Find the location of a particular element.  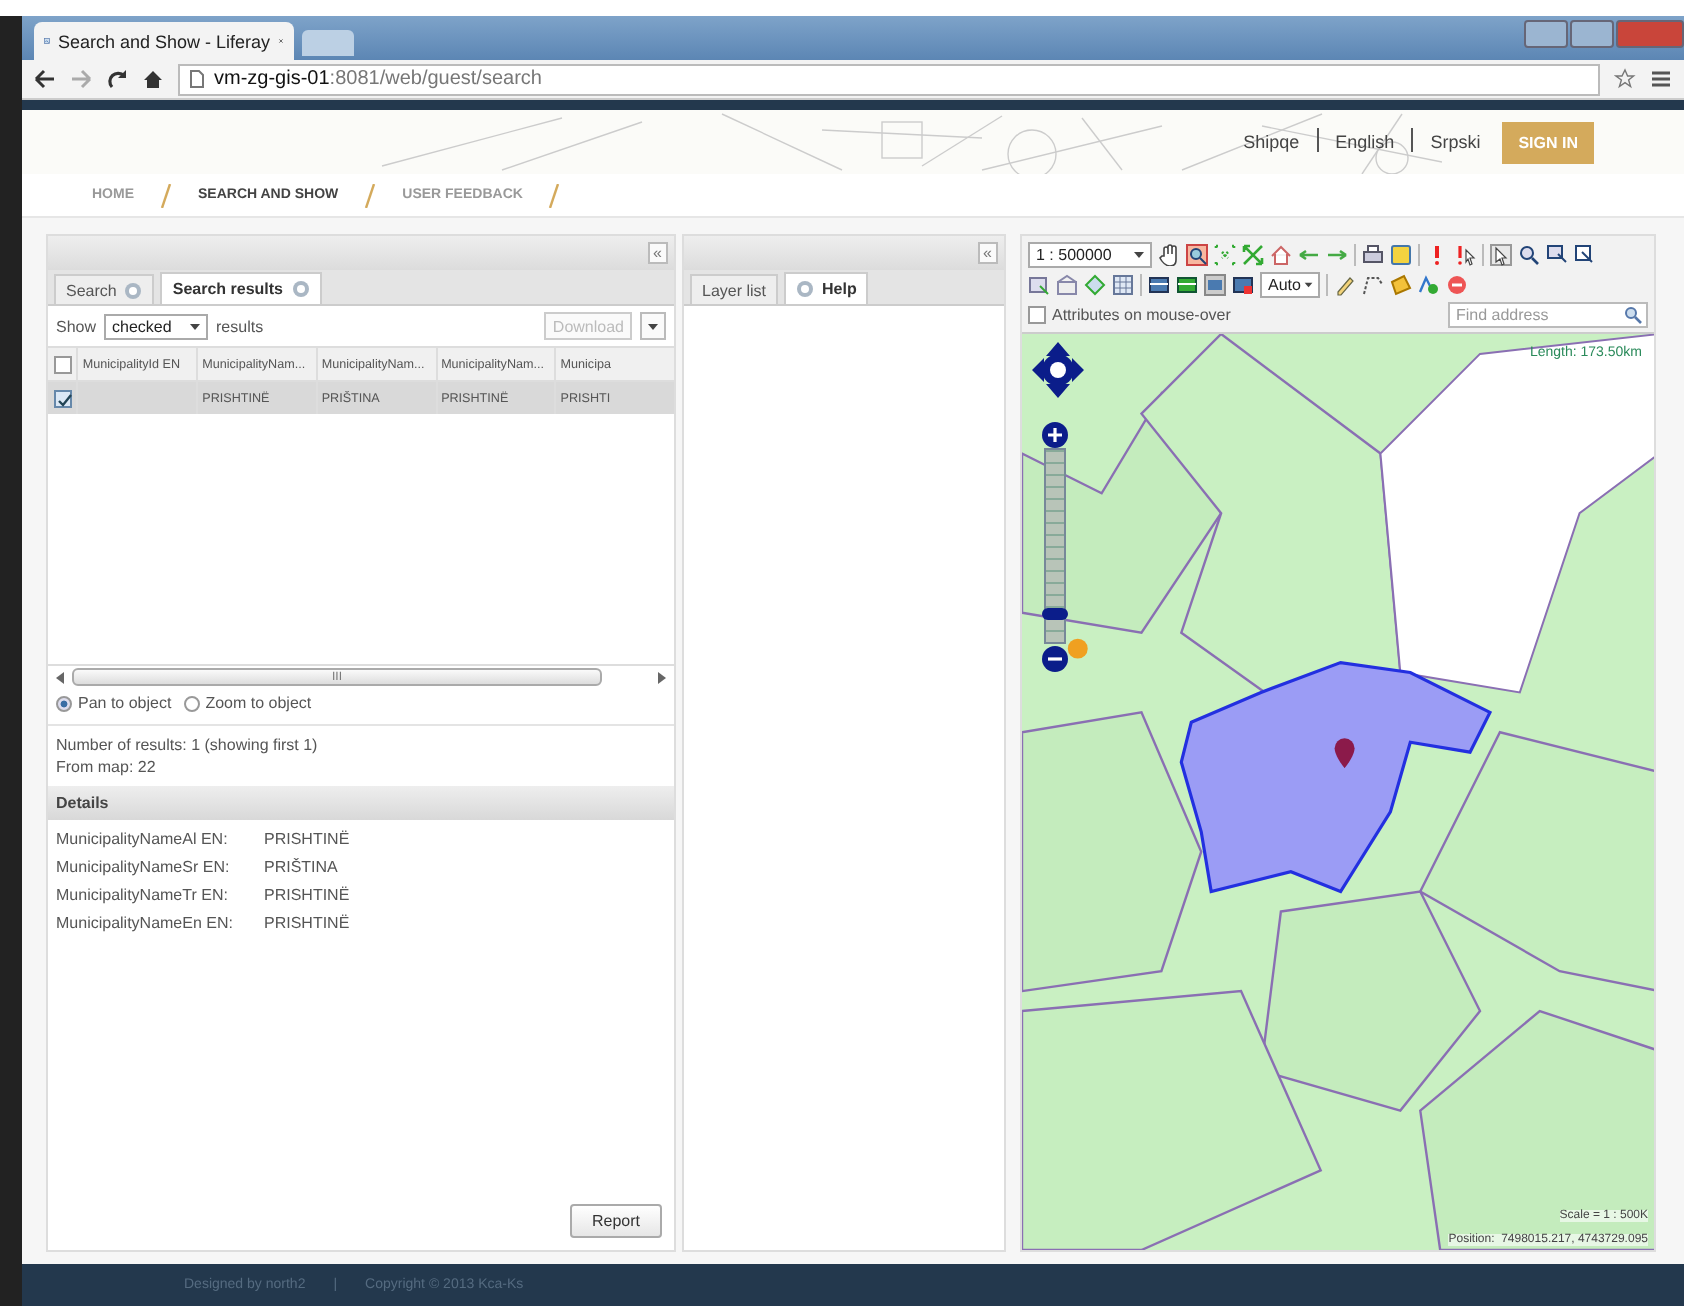

reload-icon is located at coordinates (117, 79).